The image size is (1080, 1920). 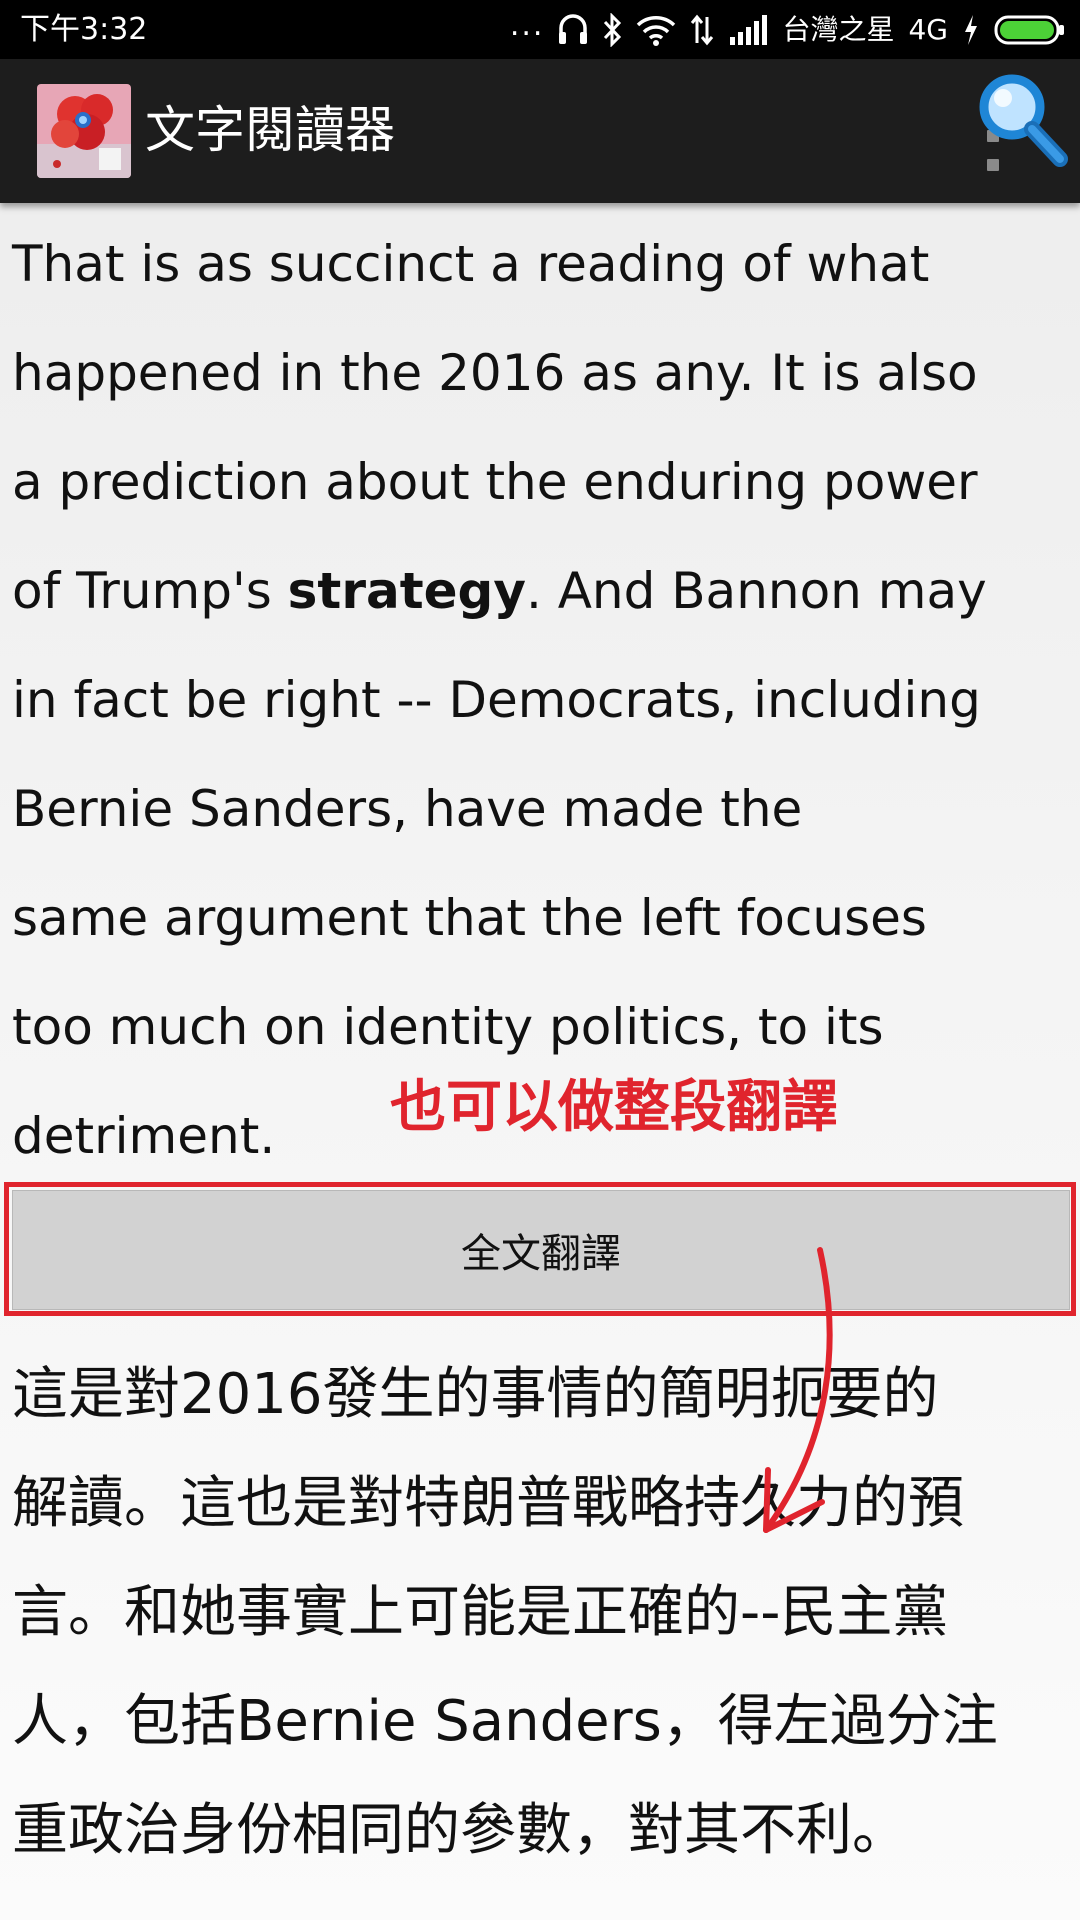 I want to click on text-line: That is as succinct a reading of what, so click(x=471, y=264).